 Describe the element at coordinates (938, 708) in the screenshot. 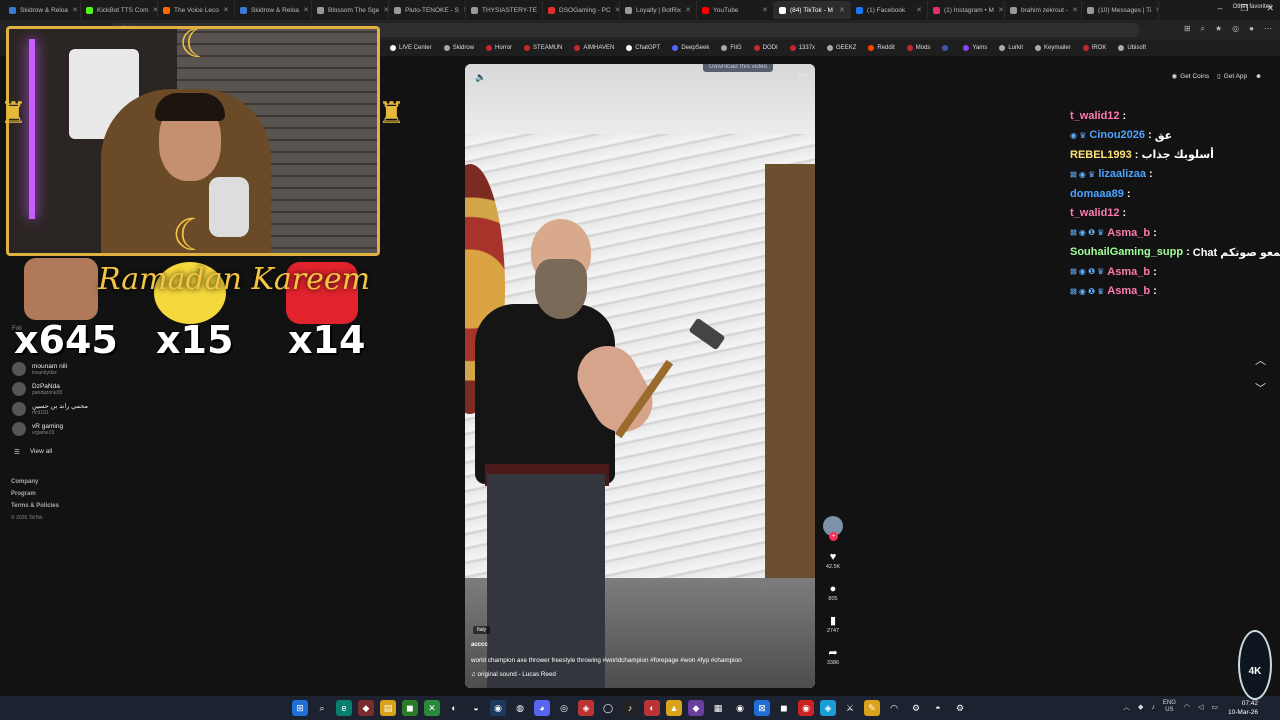

I see `app-icon: ◓` at that location.